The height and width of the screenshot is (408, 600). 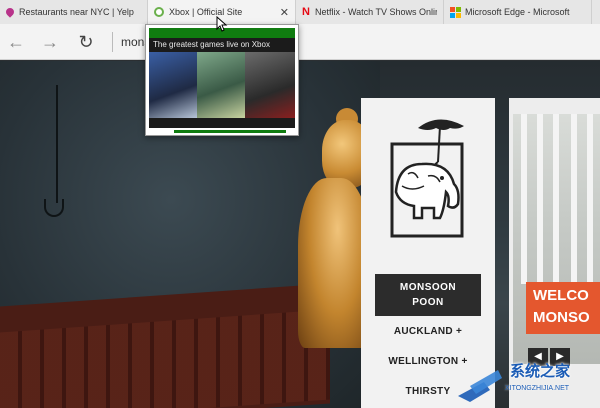 I want to click on microsoft-icon, so click(x=455, y=12).